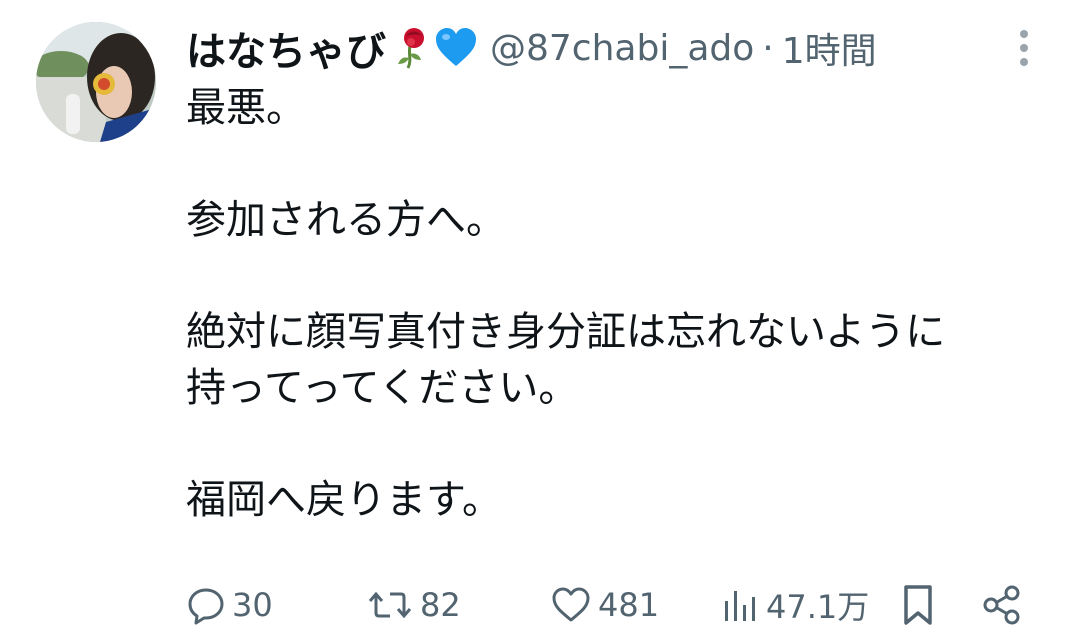 This screenshot has height=642, width=1080. I want to click on wilted-rose-emoji, so click(410, 48).